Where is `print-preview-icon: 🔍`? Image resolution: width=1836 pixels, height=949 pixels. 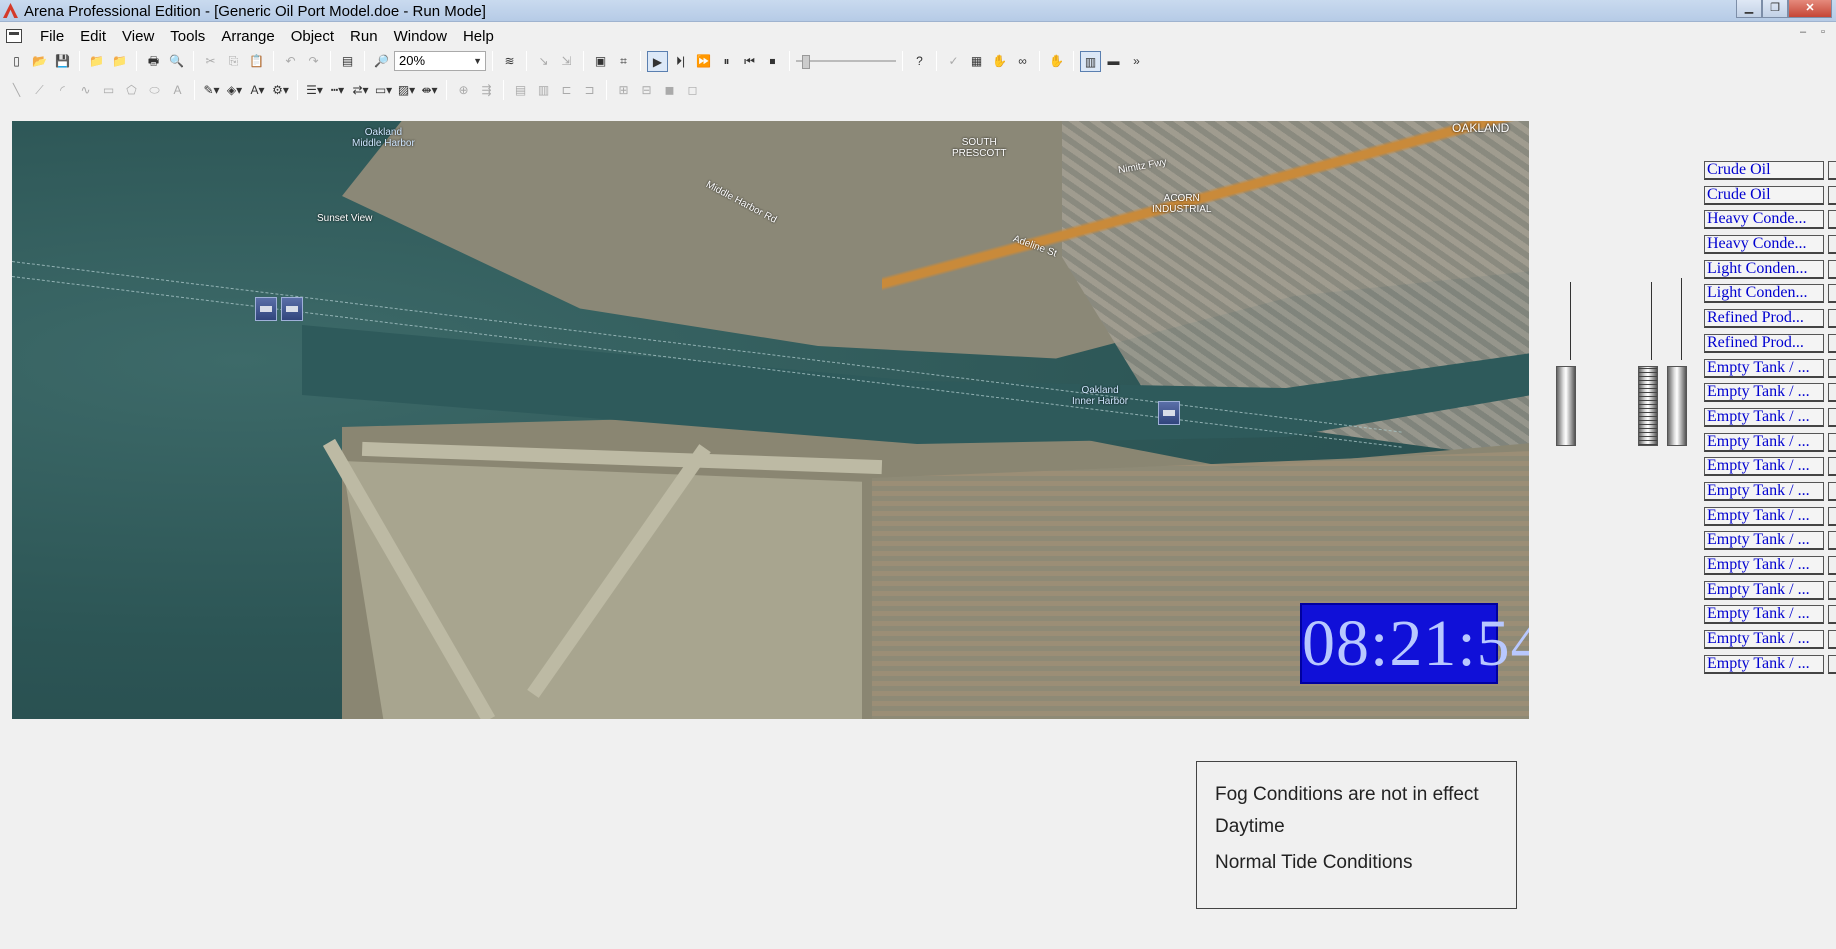
print-preview-icon: 🔍 is located at coordinates (176, 61).